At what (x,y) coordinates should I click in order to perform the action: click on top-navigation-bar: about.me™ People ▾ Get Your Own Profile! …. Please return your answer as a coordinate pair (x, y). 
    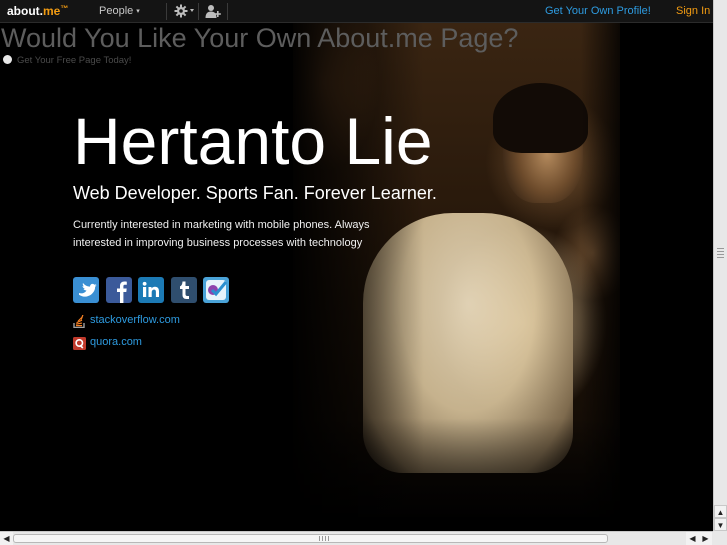
    Looking at the image, I should click on (356, 11).